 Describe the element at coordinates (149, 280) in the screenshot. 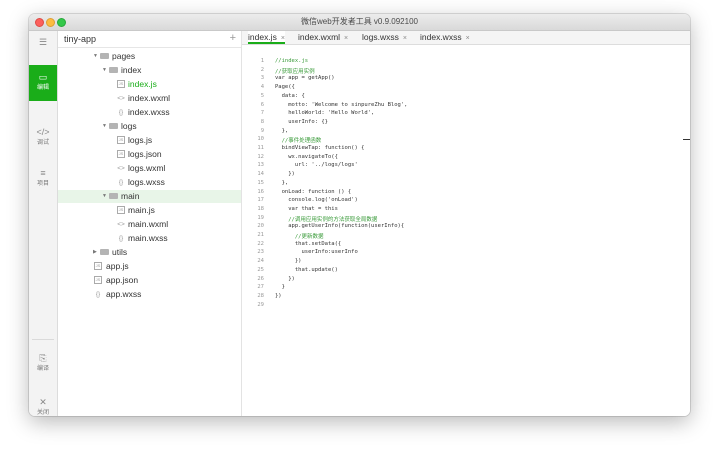

I see `tree-file-app-json: JS app.json` at that location.